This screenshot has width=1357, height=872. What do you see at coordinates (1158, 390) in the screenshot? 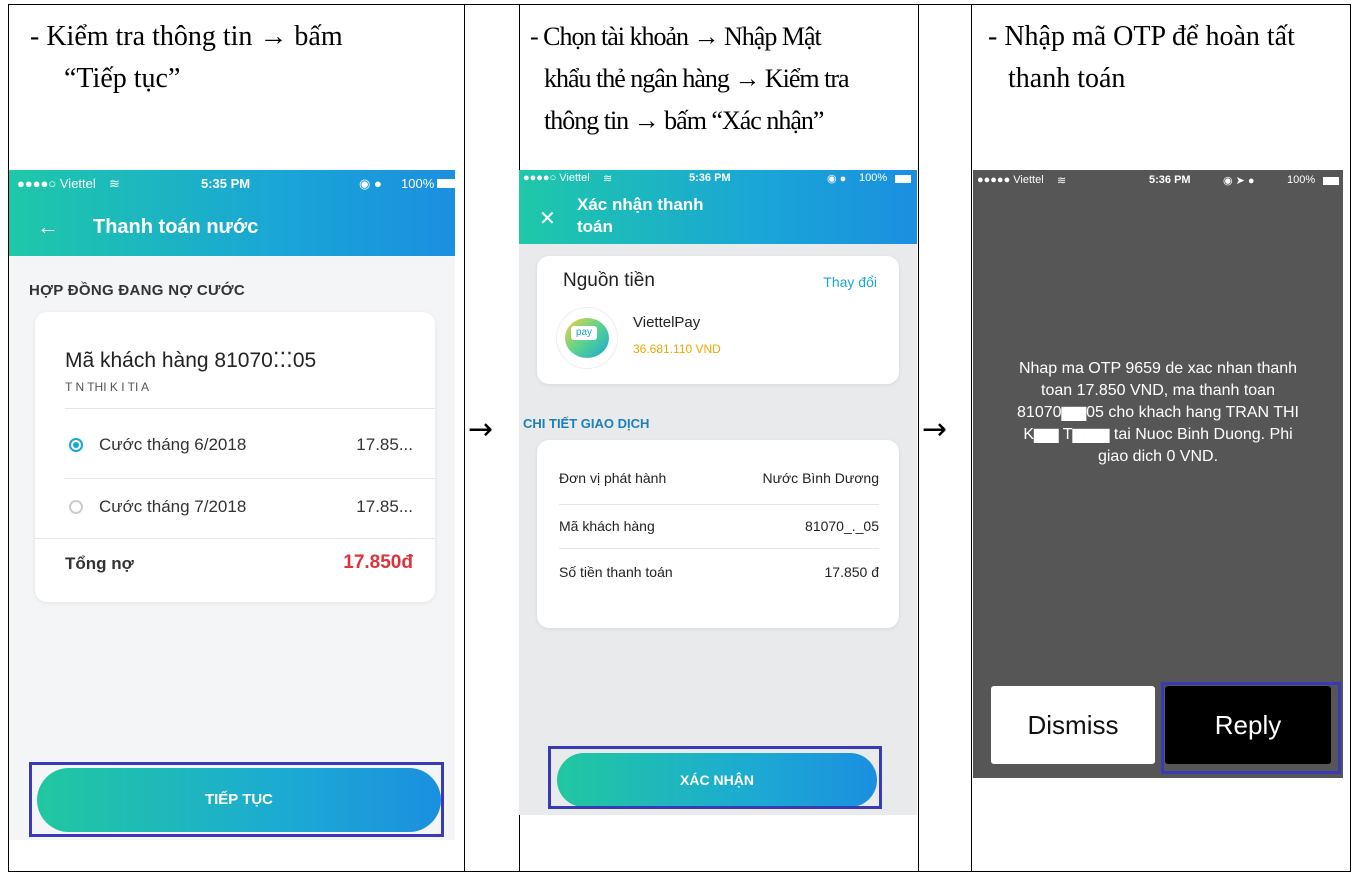
I see `message-line: toan 17.850 VND, ma thanh toan` at bounding box center [1158, 390].